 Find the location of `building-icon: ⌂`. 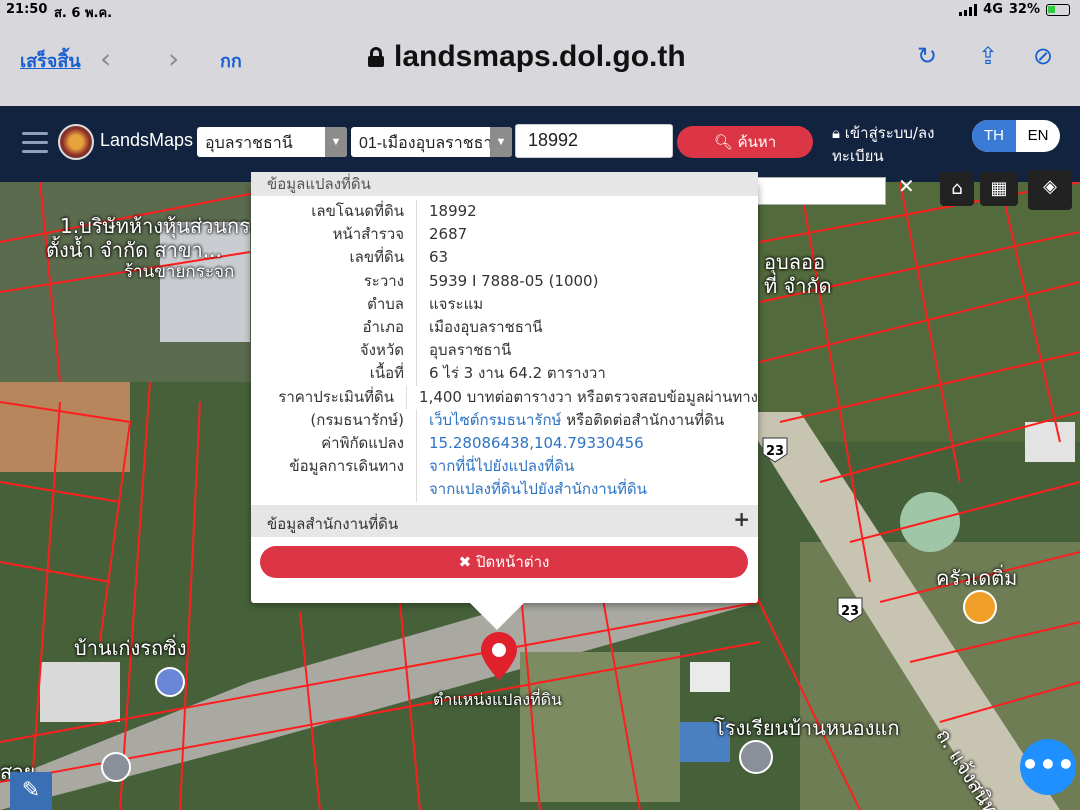

building-icon: ⌂ is located at coordinates (957, 189).